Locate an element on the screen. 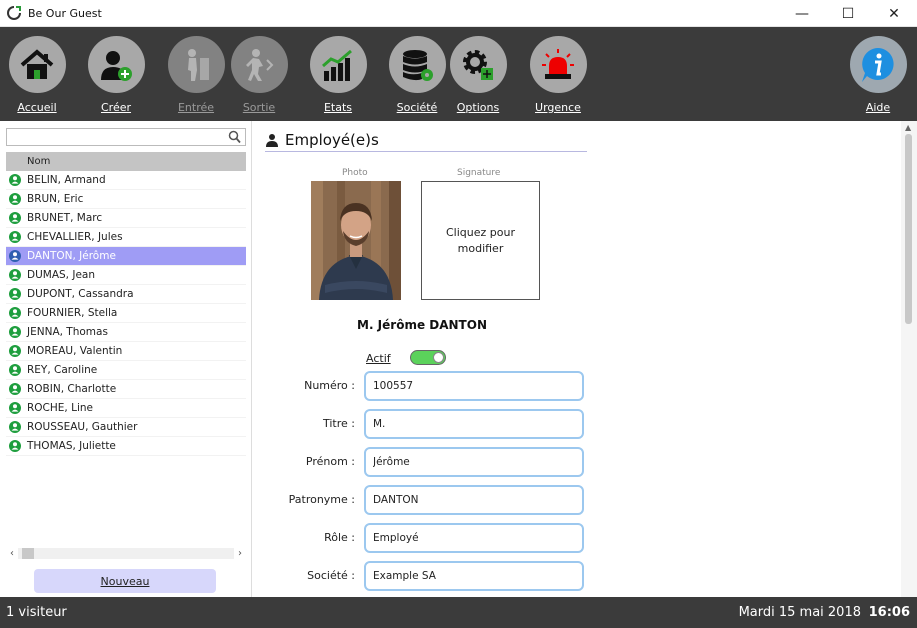 This screenshot has width=917, height=628. employee-name: DUPONT, Cassandra is located at coordinates (80, 294).